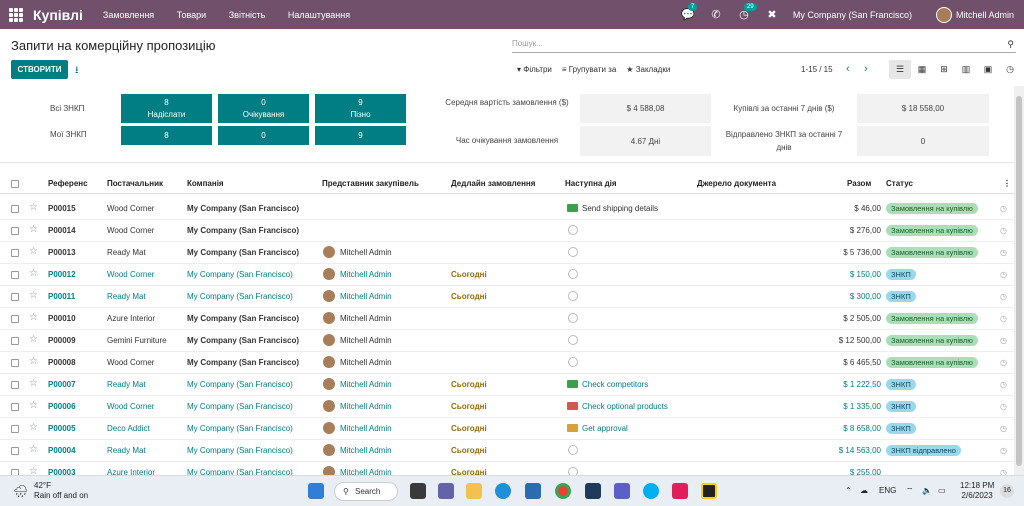 This screenshot has height=506, width=1024. I want to click on col-deadline: Дедлайн замовлення, so click(493, 183).